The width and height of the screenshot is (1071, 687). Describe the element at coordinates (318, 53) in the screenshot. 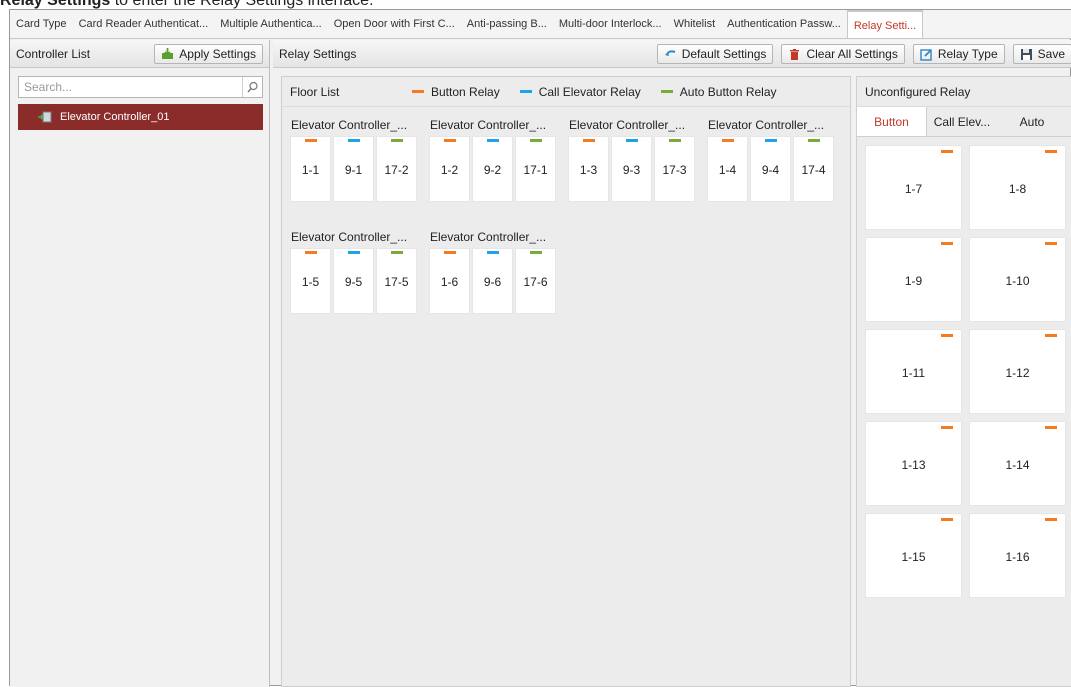

I see `relay-settings-title: Relay Settings` at that location.